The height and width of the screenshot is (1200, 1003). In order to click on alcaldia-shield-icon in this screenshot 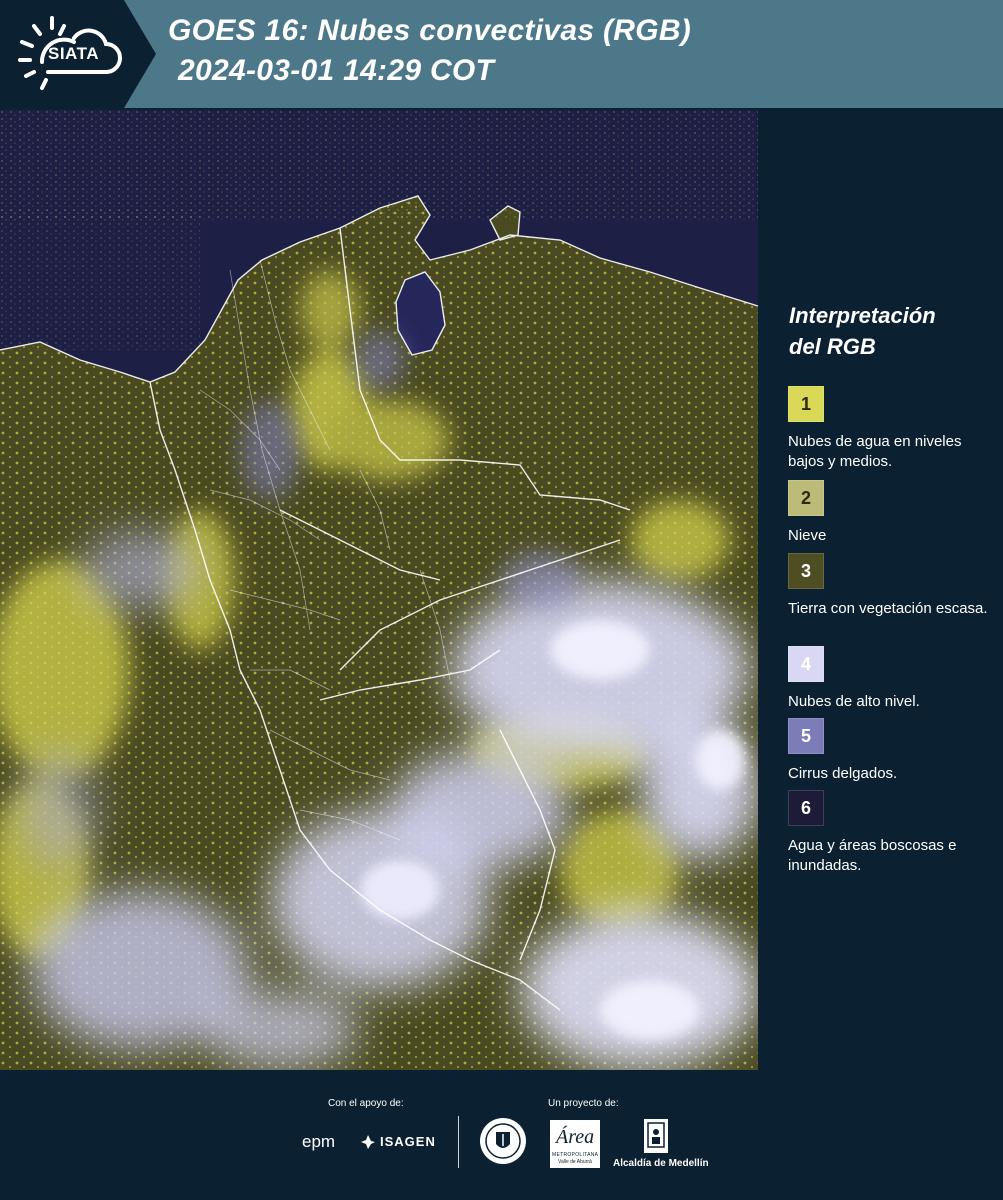, I will do `click(656, 1136)`.